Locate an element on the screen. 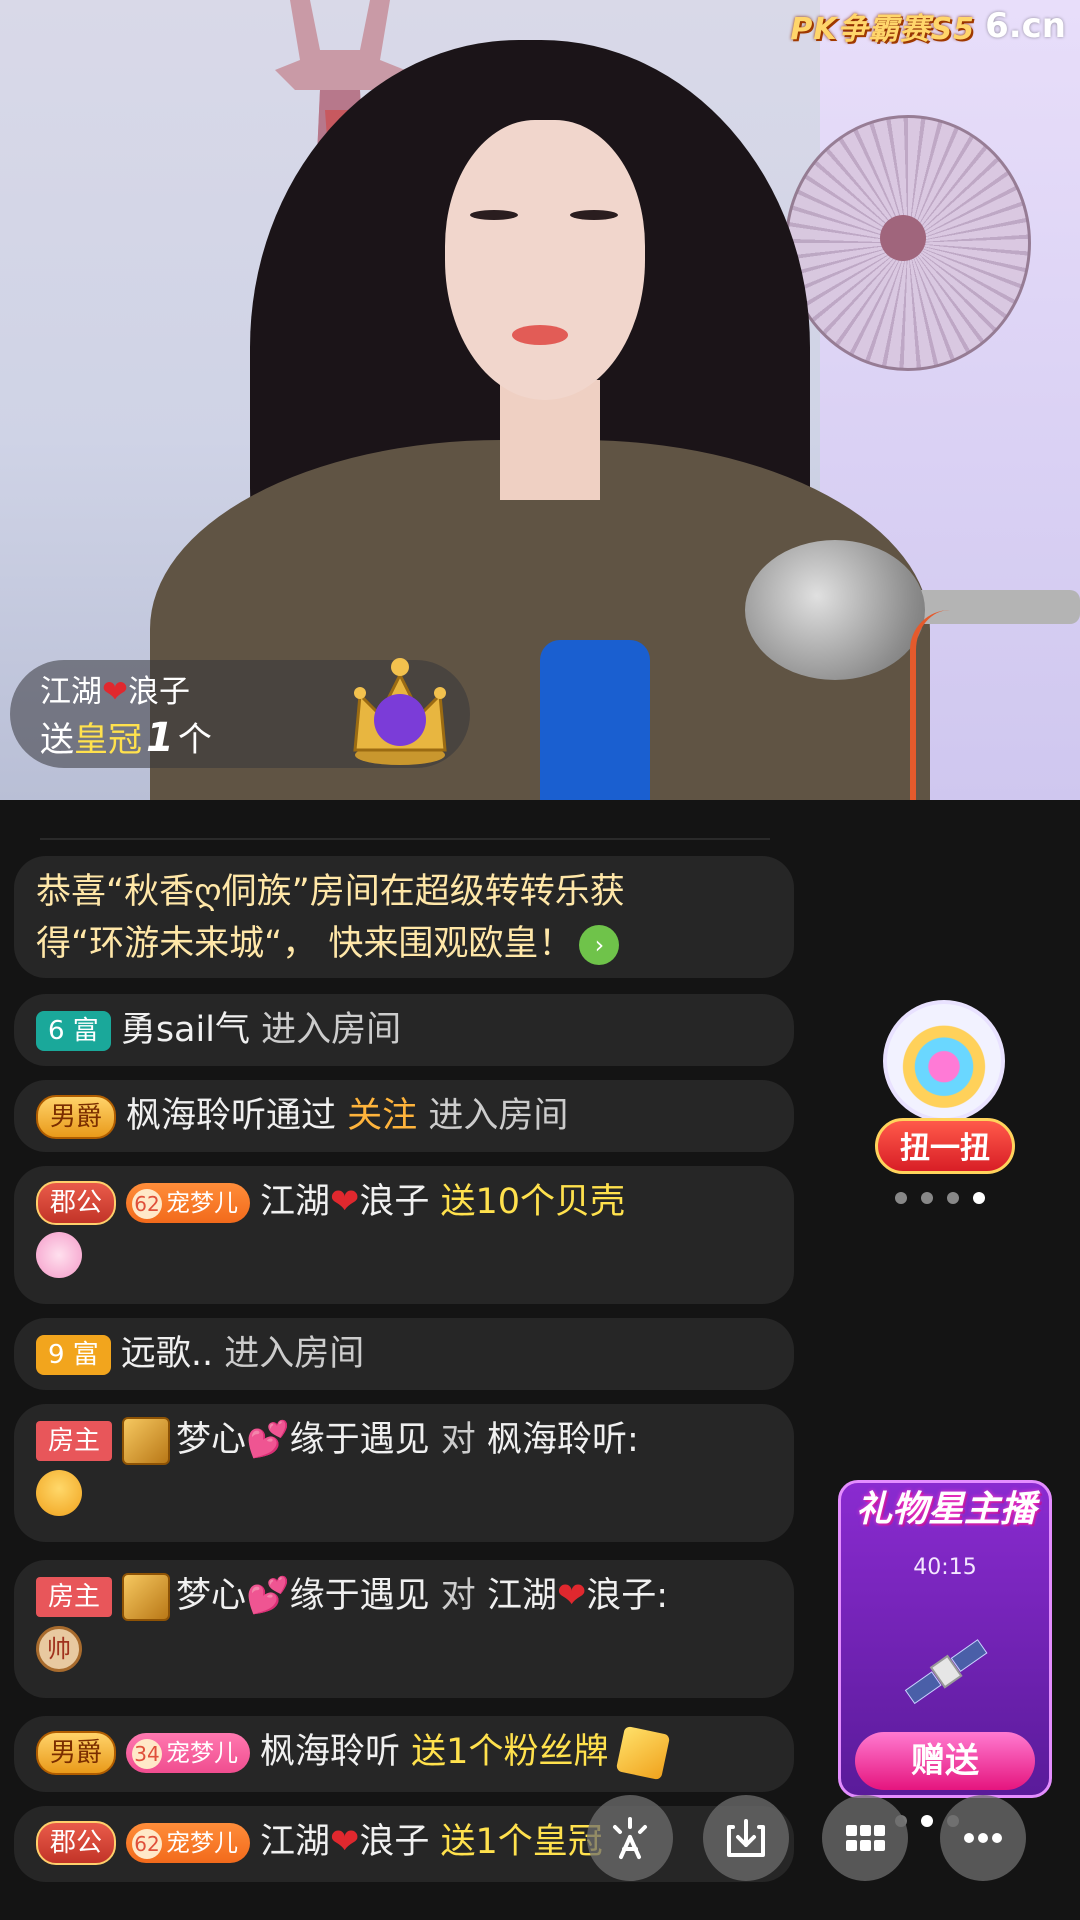  lightbulb-icon is located at coordinates (630, 1838).